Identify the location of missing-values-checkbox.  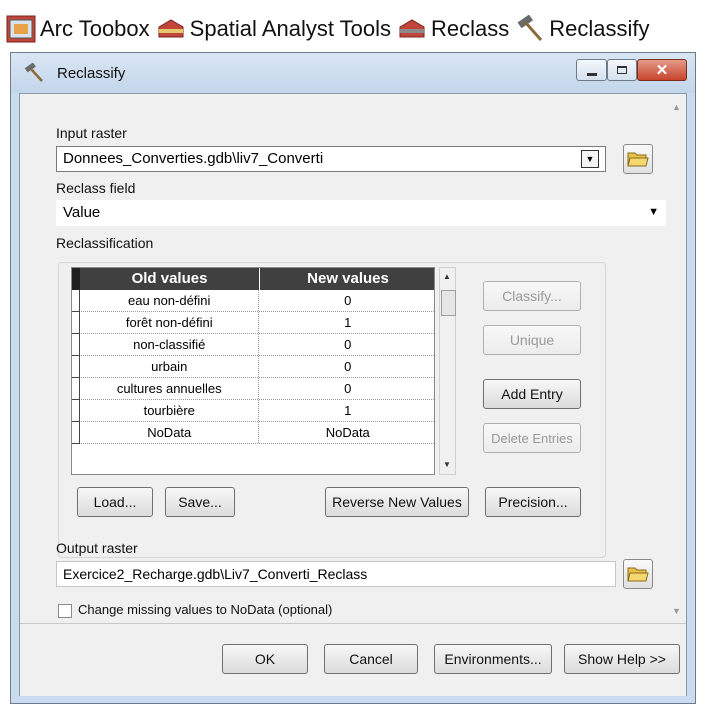
(65, 611).